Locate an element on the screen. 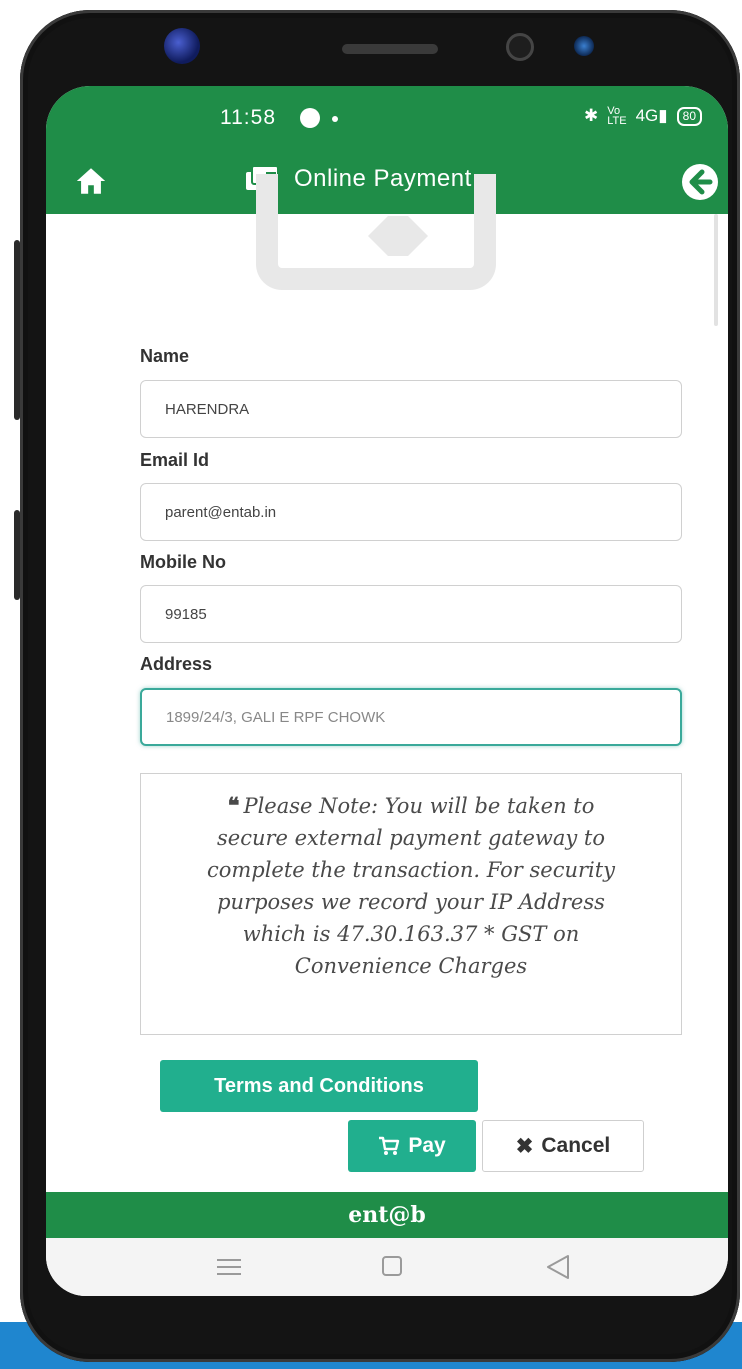  battery-icon: 80 is located at coordinates (689, 116).